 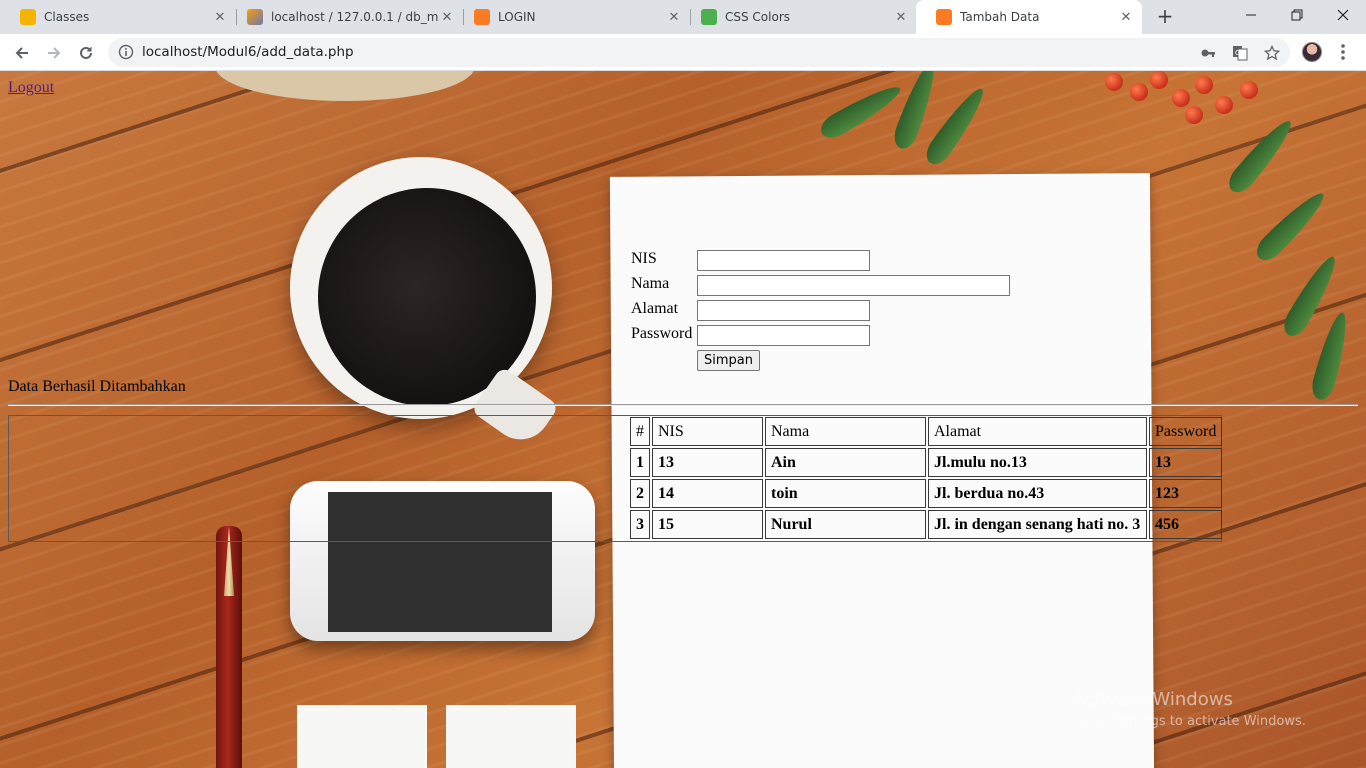 I want to click on table-header-row: # NIS Nama Alamat Password, so click(x=926, y=431).